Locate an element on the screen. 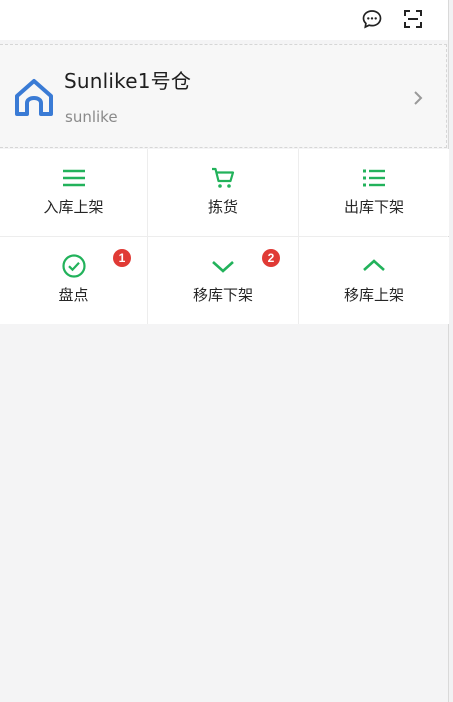 The height and width of the screenshot is (702, 453). message-button is located at coordinates (372, 19).